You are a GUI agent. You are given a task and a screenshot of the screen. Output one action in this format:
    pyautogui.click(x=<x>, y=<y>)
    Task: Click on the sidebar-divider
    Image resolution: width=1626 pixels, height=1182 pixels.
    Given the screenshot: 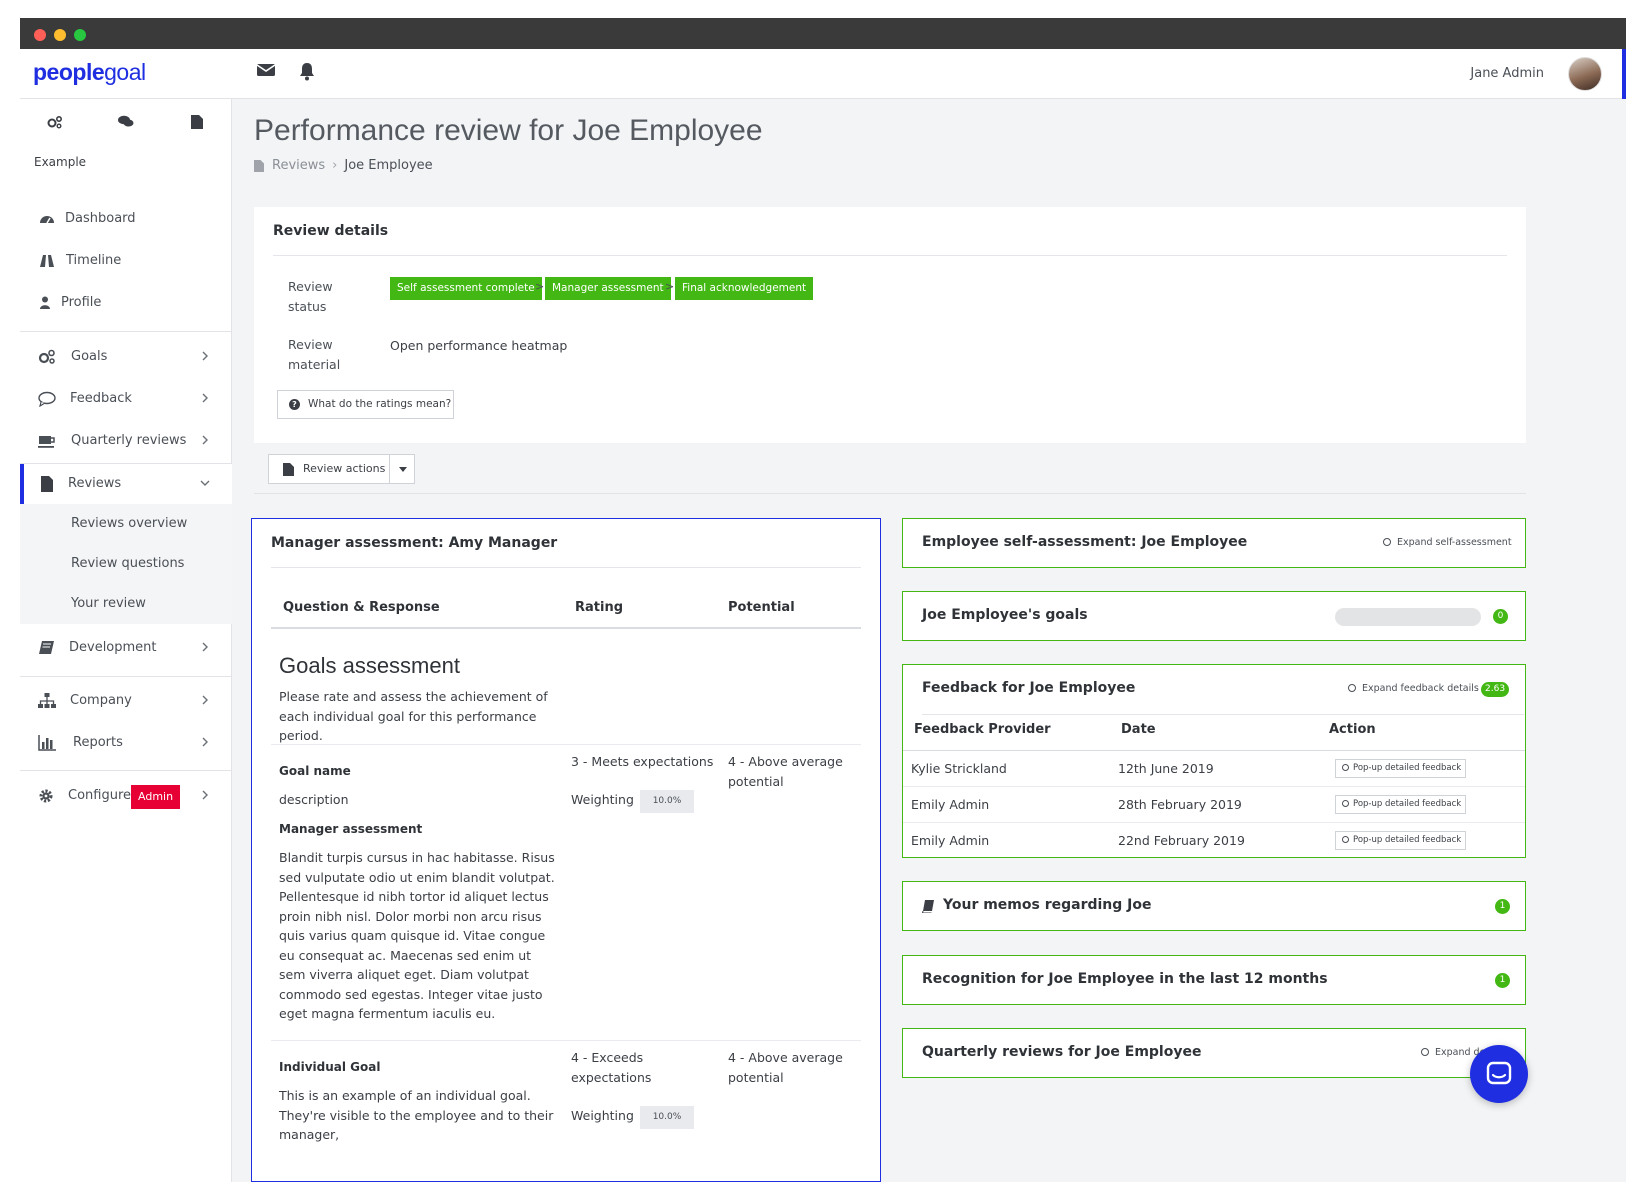 What is the action you would take?
    pyautogui.click(x=126, y=676)
    